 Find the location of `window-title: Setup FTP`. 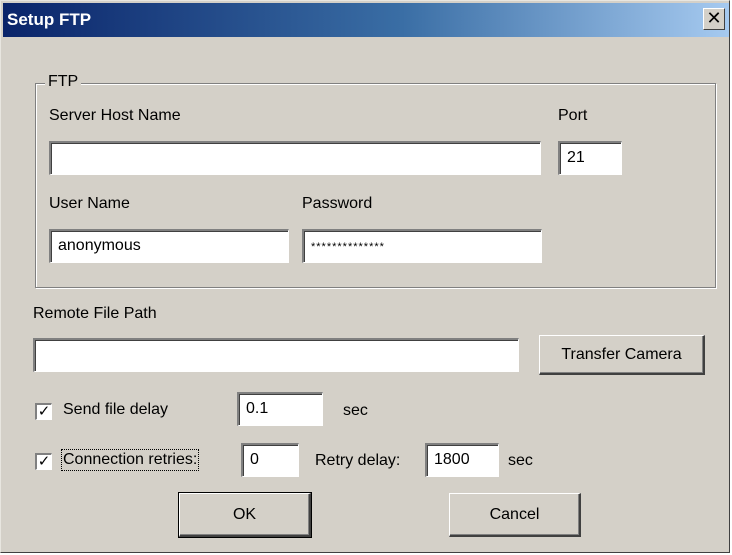

window-title: Setup FTP is located at coordinates (49, 19).